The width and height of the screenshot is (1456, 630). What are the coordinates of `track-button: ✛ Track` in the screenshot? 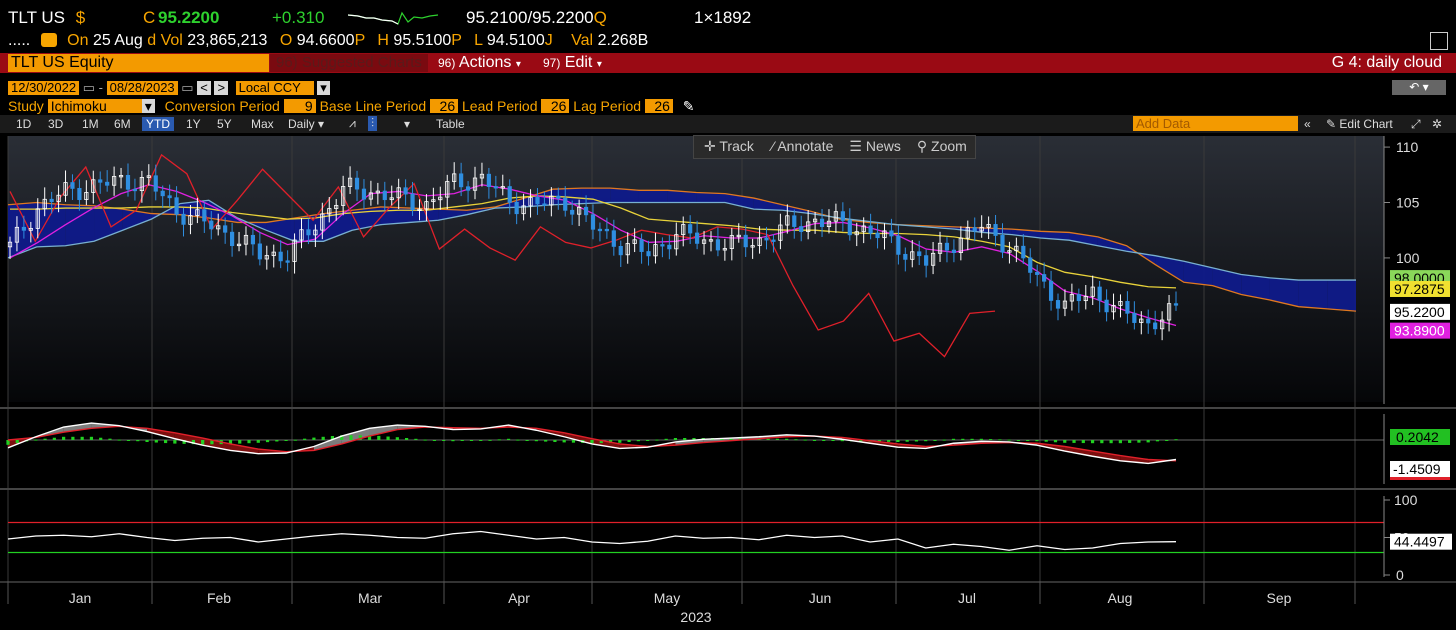 It's located at (729, 147).